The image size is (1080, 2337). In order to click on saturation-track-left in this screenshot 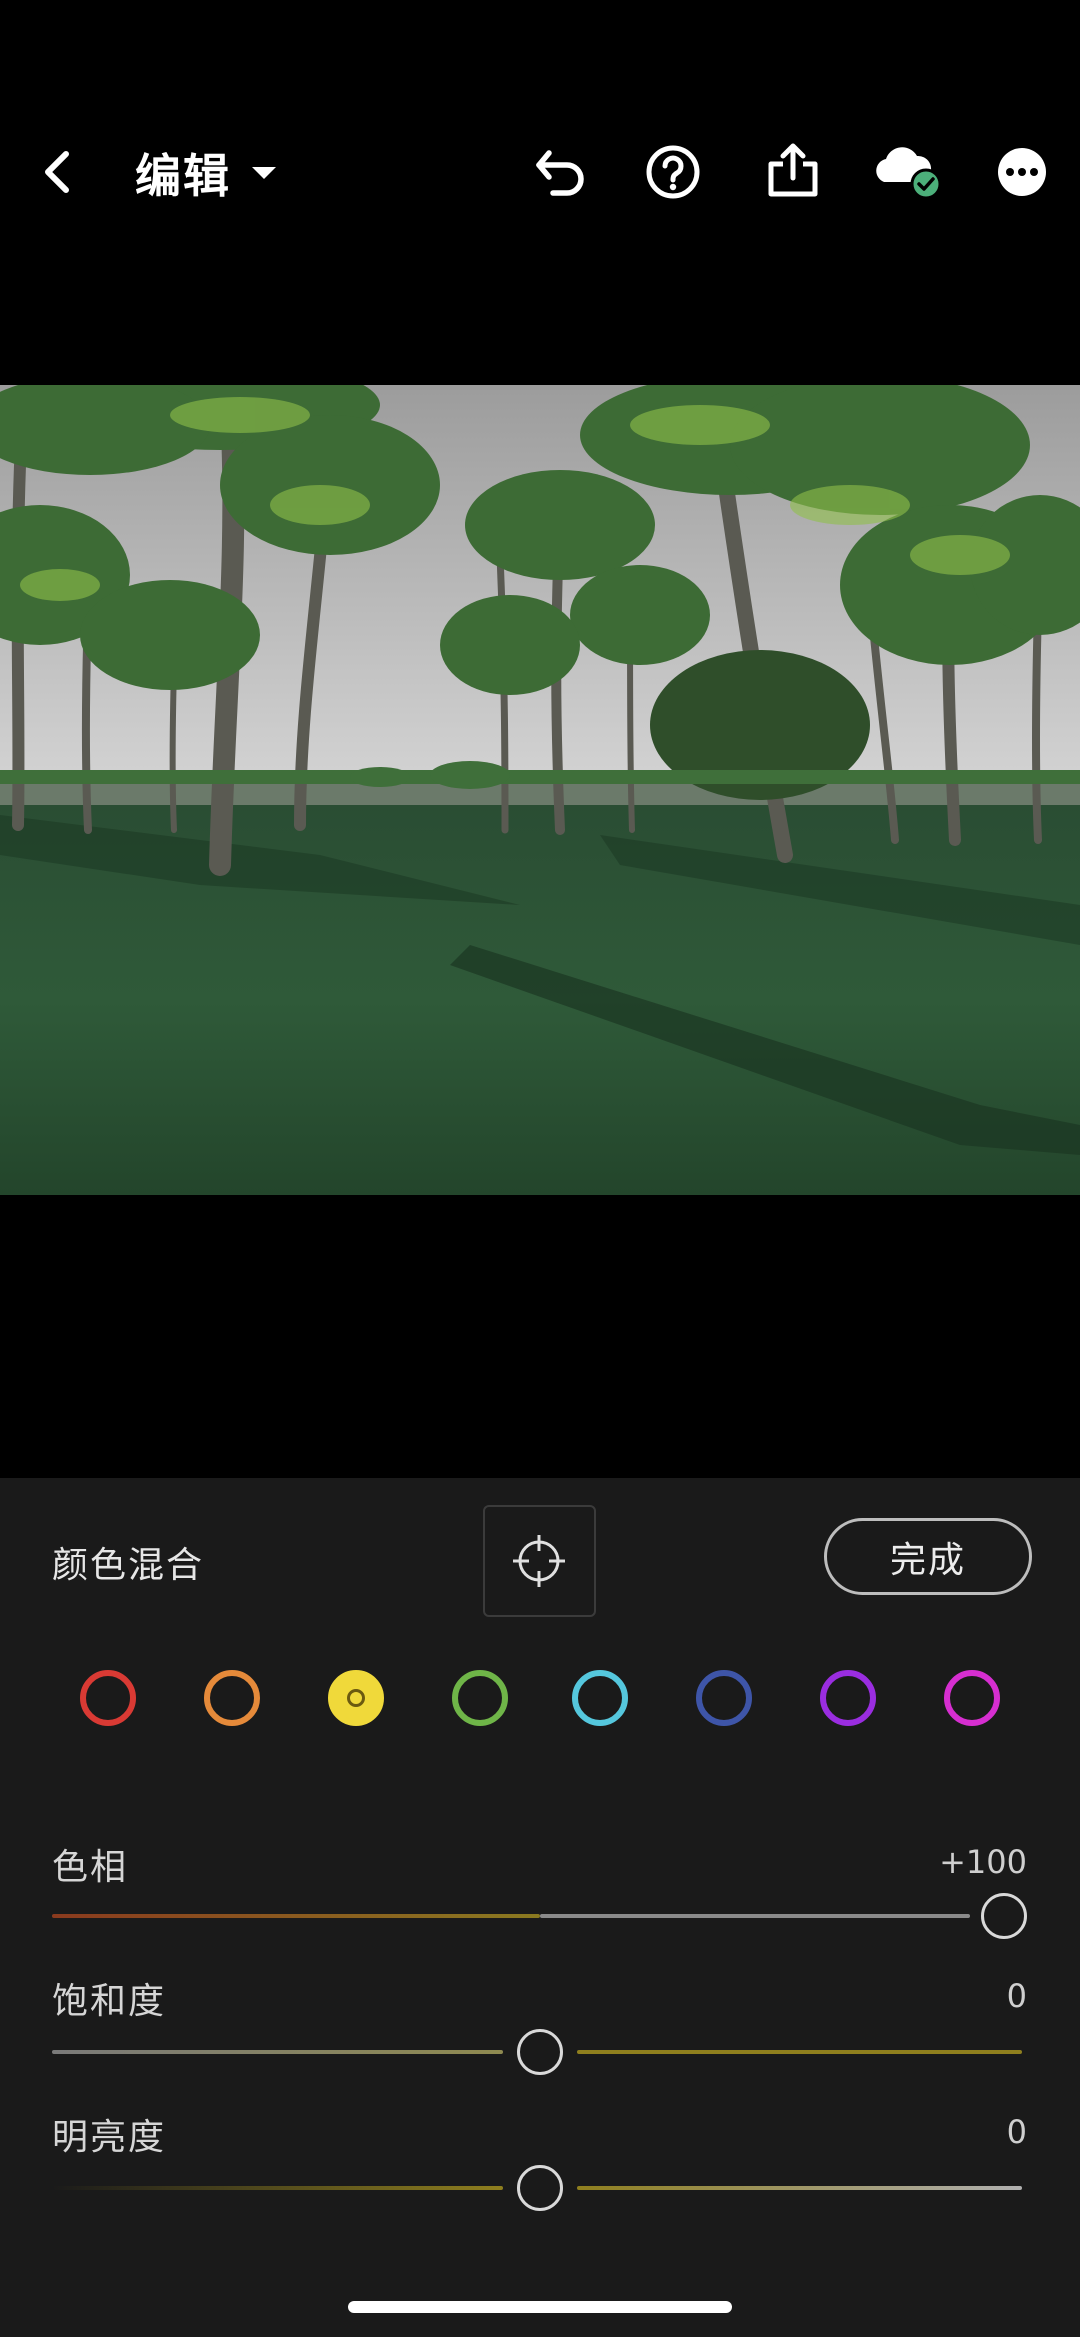, I will do `click(277, 2052)`.